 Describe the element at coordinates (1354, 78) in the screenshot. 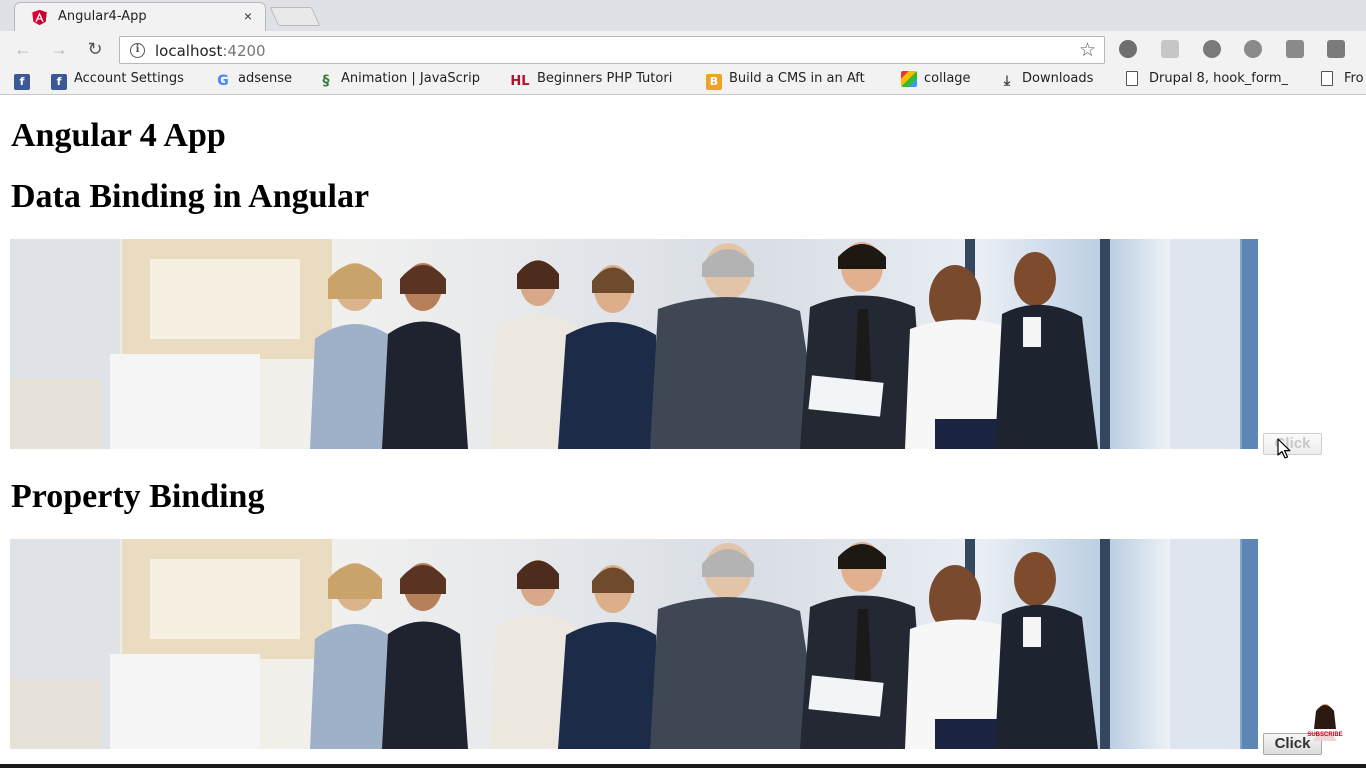

I see `bookmark-label: Fro` at that location.